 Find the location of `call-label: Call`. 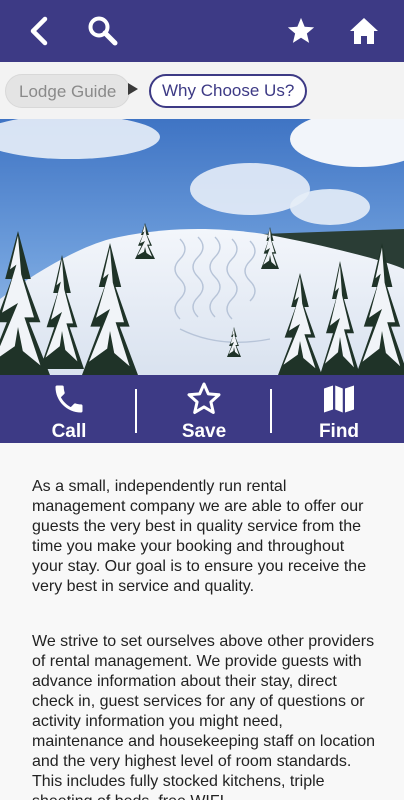

call-label: Call is located at coordinates (69, 431).